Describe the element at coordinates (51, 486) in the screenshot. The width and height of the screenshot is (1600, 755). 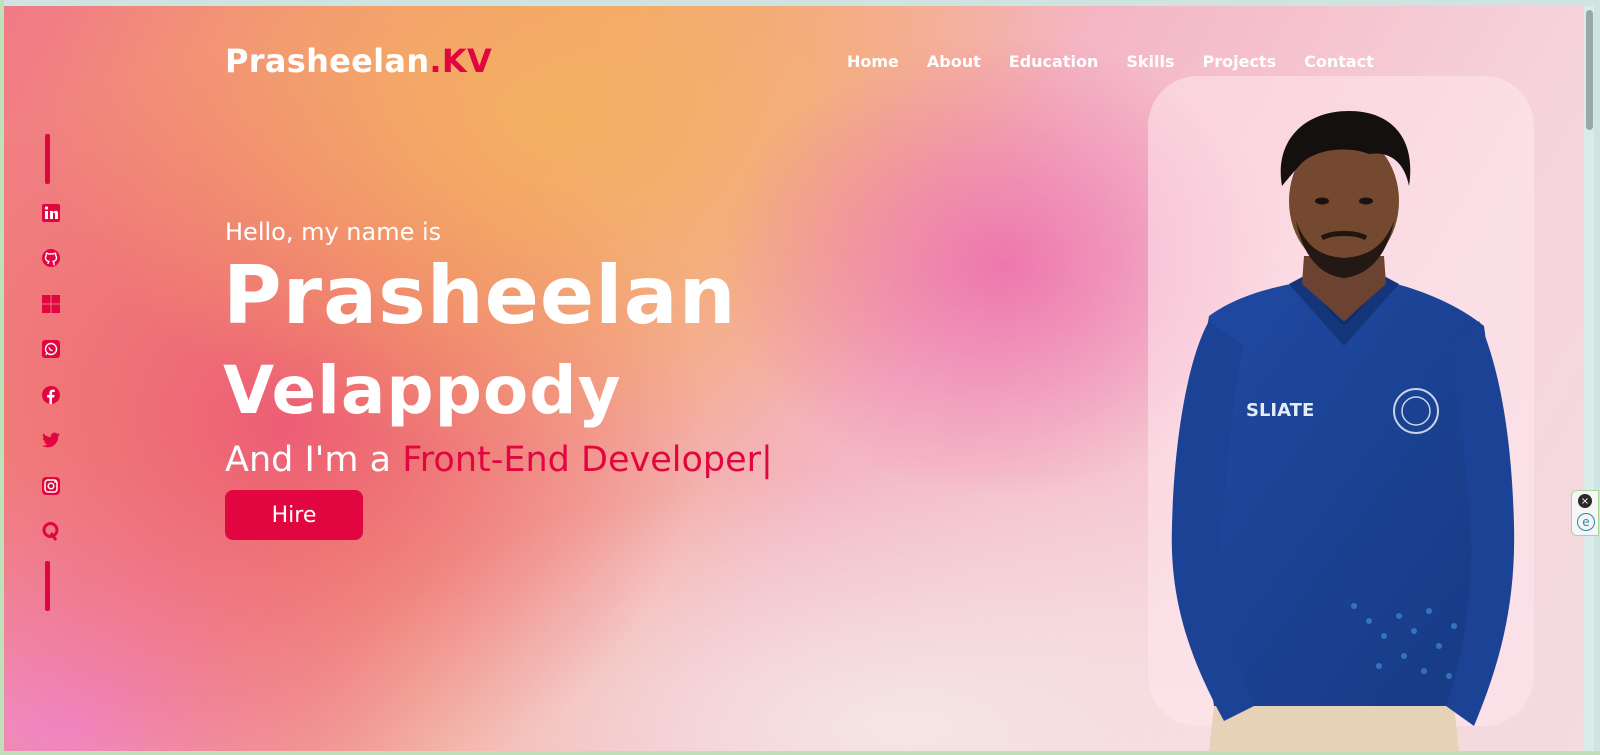
I see `instagram-icon` at that location.